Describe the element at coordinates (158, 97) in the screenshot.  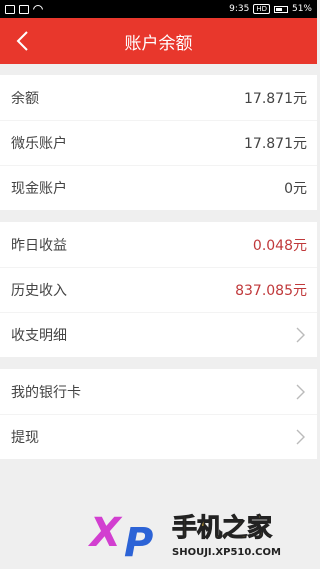
I see `list-item-balance: 余额 17.871元` at that location.